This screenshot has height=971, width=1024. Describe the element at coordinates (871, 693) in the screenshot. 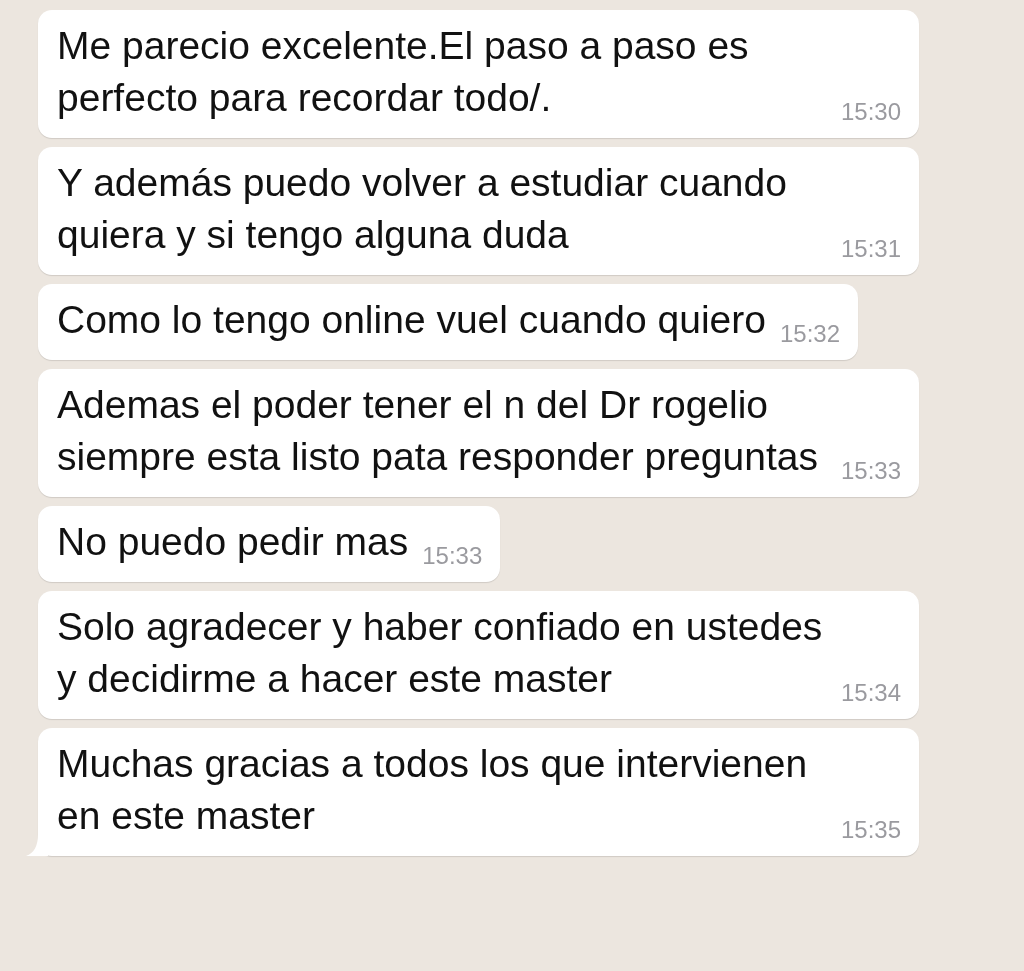

I see `message-time: 15:34` at that location.